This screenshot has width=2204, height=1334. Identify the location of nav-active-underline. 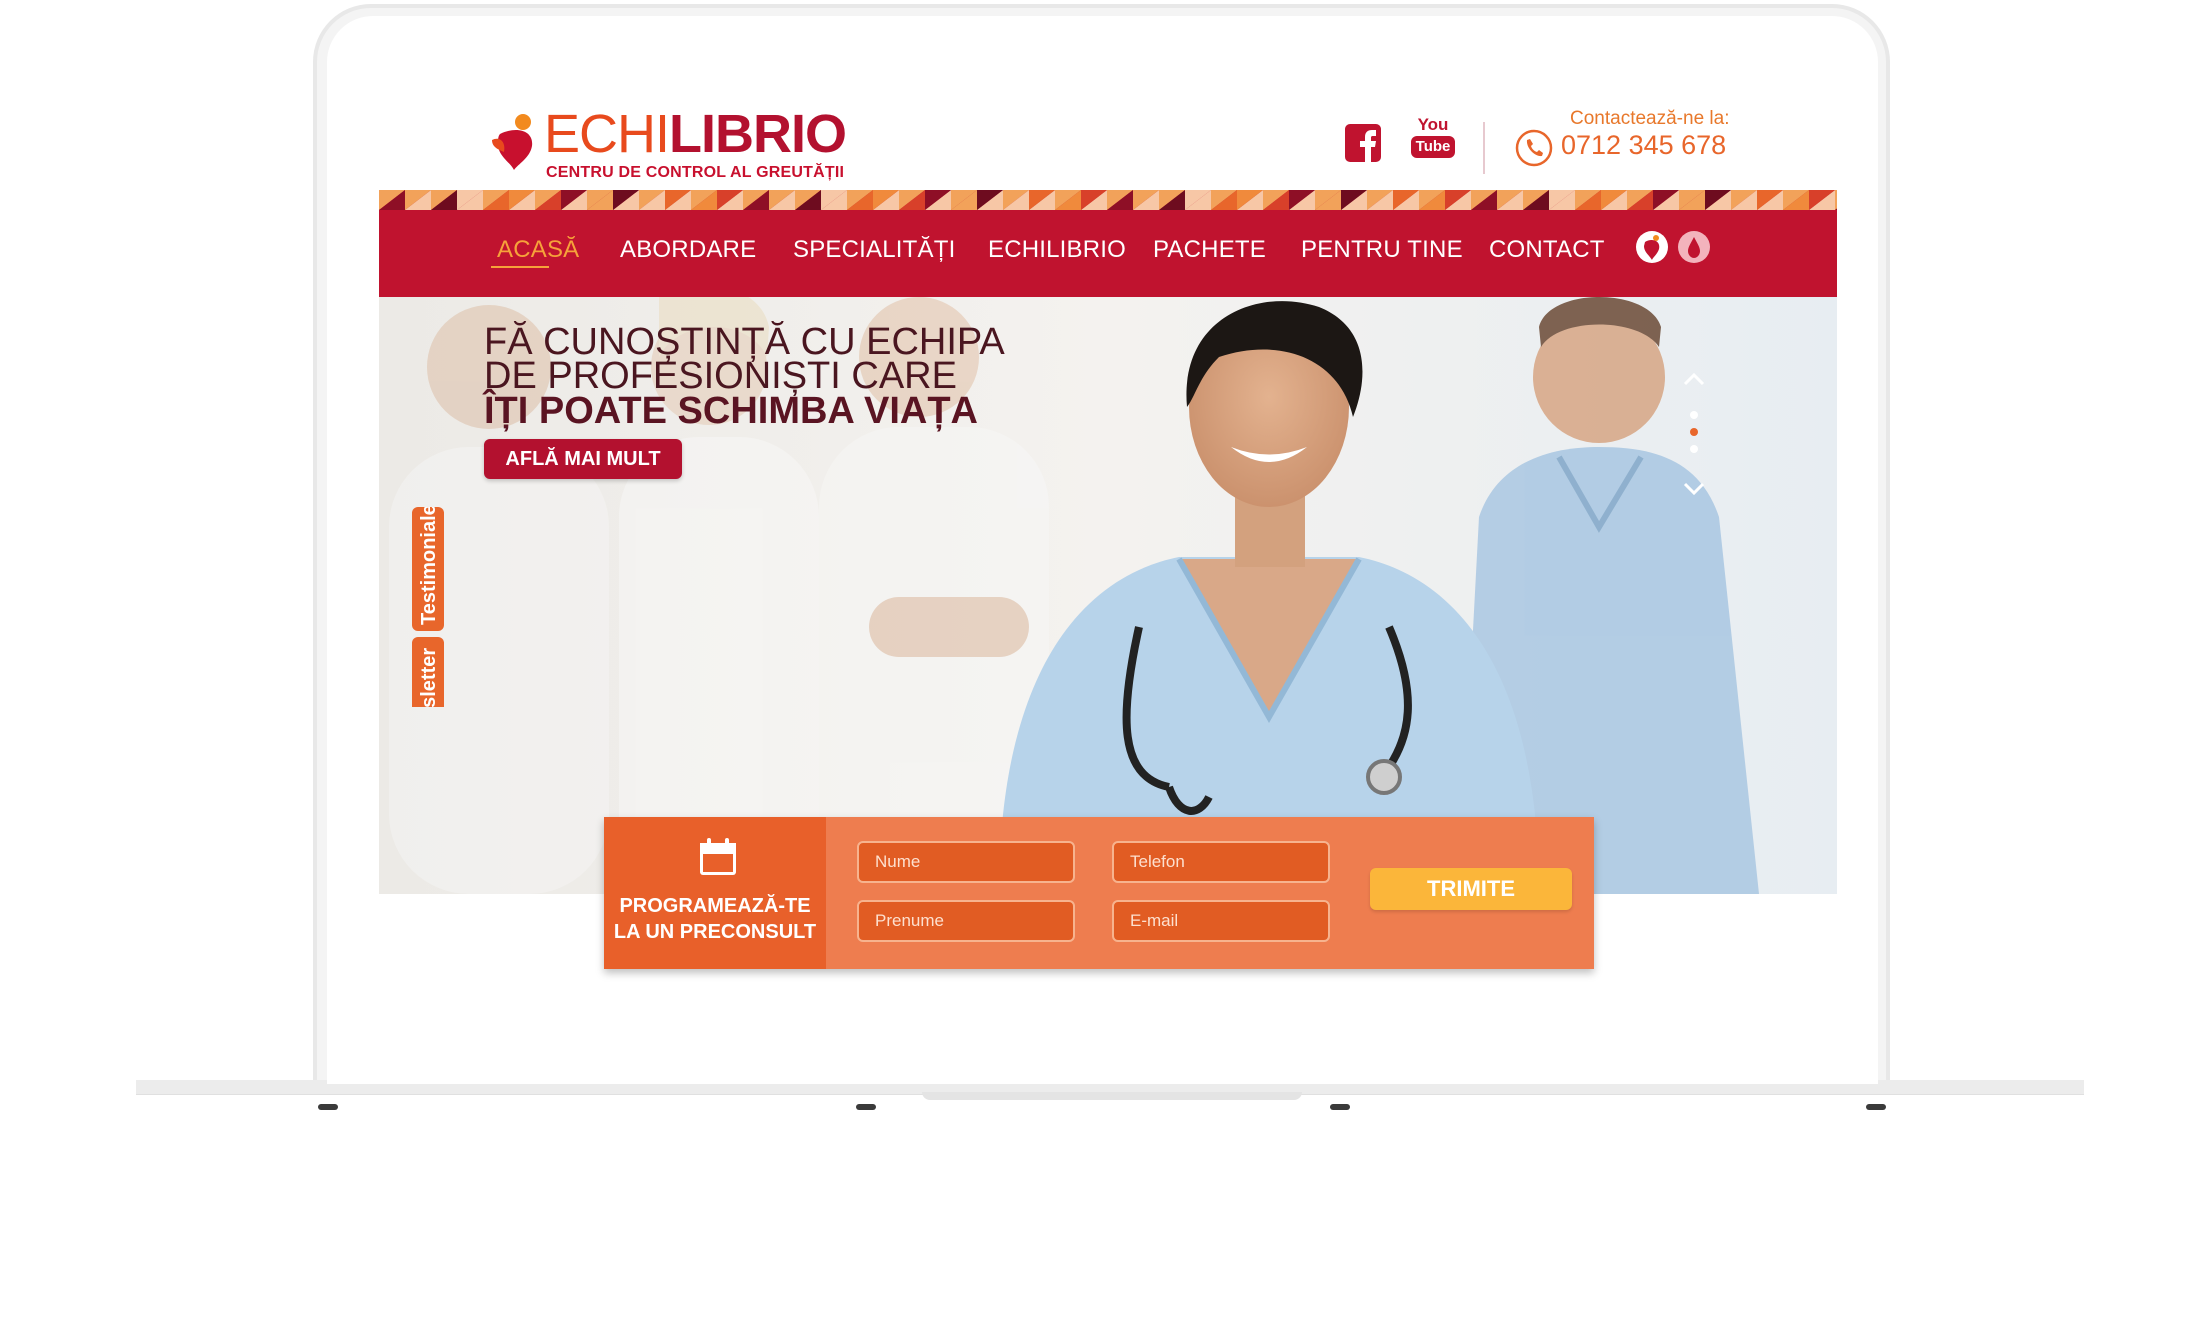
(520, 267).